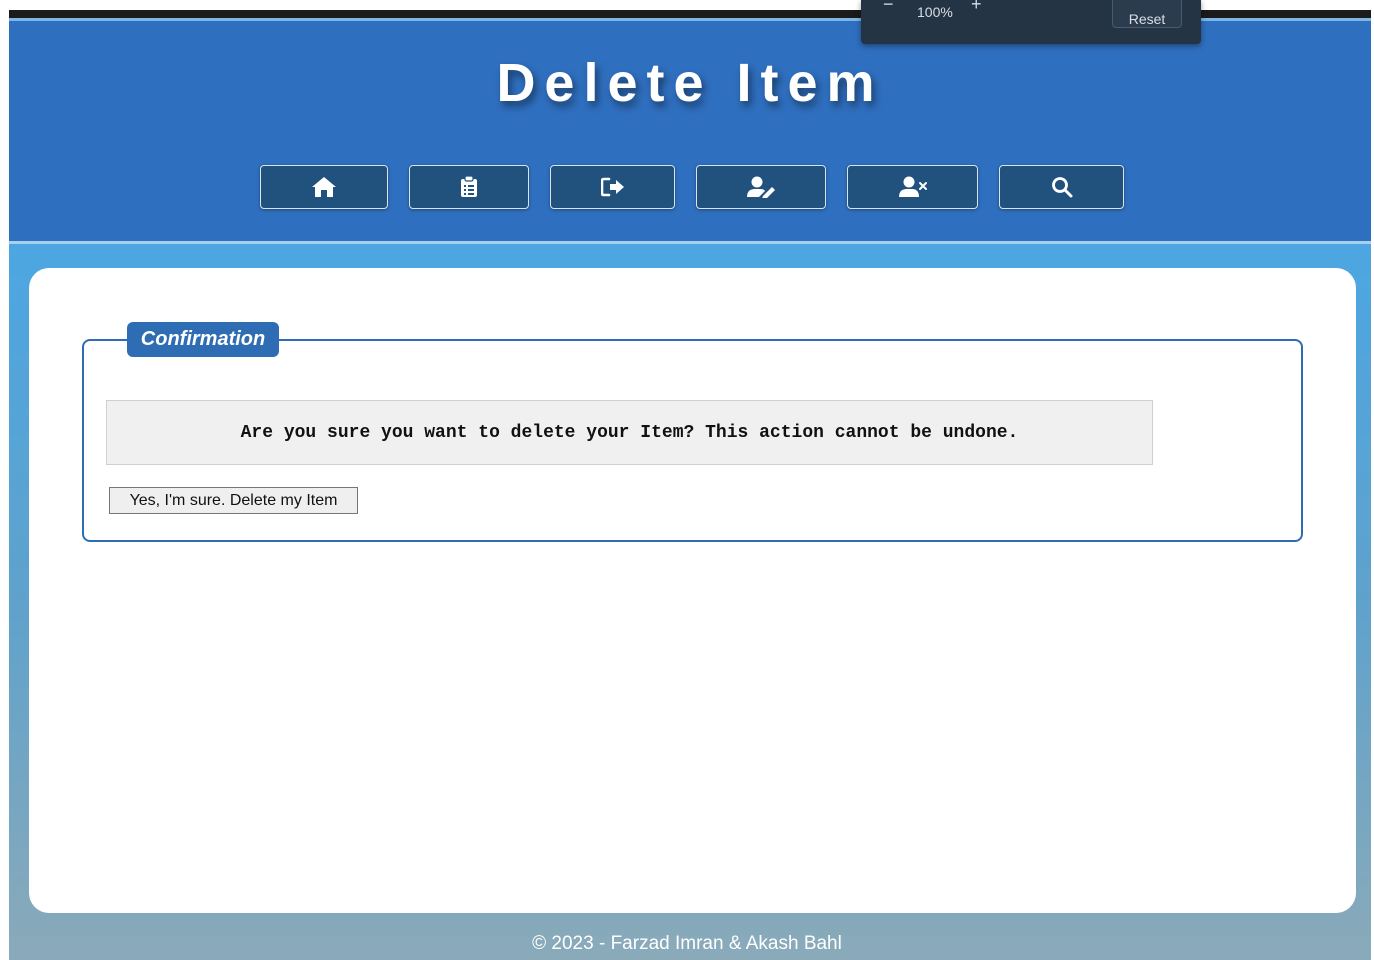 The height and width of the screenshot is (960, 1374). What do you see at coordinates (690, 83) in the screenshot?
I see `page-title: Delete Item` at bounding box center [690, 83].